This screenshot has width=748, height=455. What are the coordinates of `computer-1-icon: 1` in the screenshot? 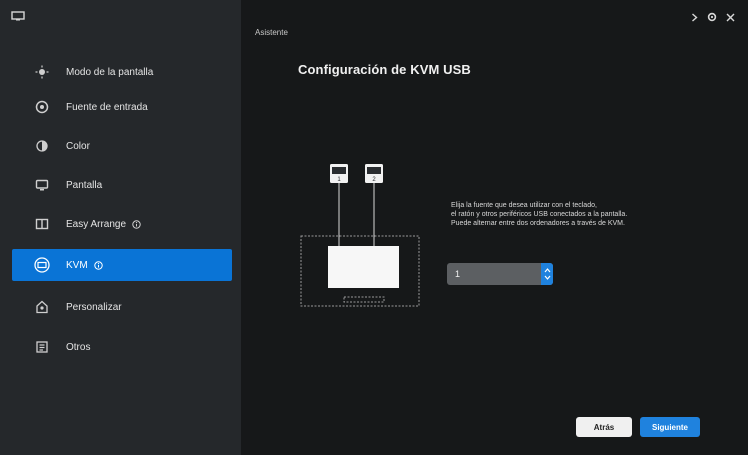 It's located at (339, 173).